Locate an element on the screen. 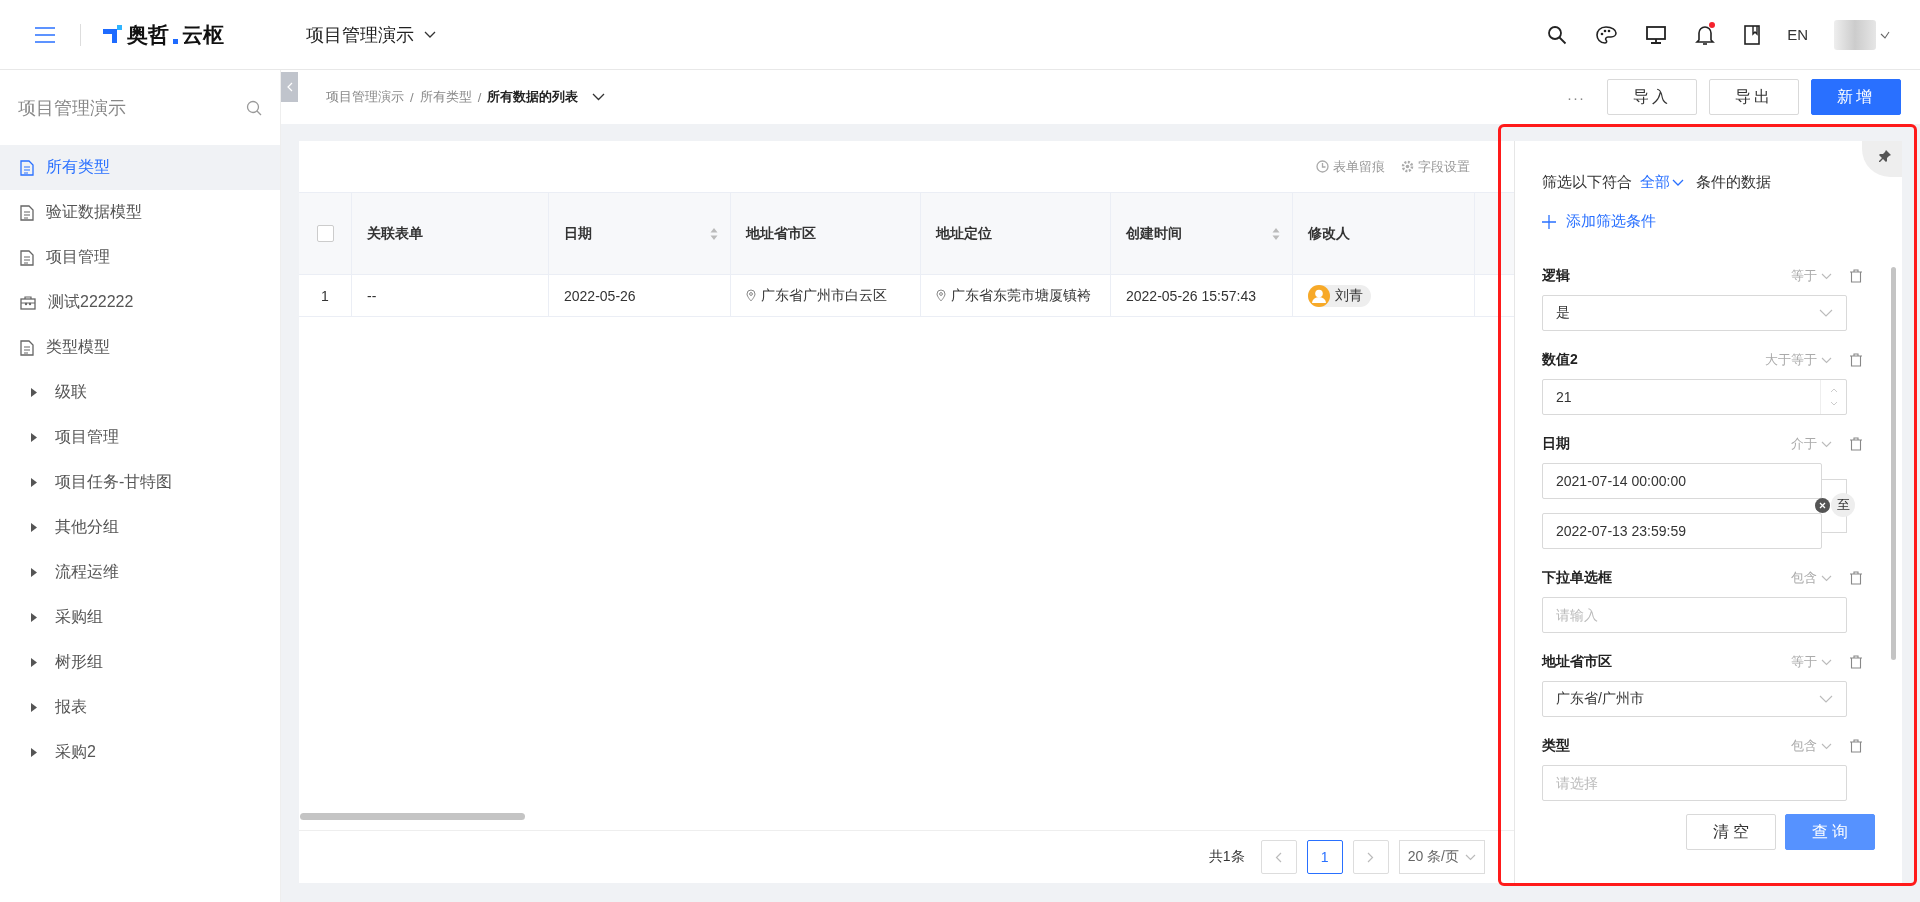 Image resolution: width=1920 pixels, height=902 pixels. breadcrumb-item: 项目管理演示 is located at coordinates (365, 97).